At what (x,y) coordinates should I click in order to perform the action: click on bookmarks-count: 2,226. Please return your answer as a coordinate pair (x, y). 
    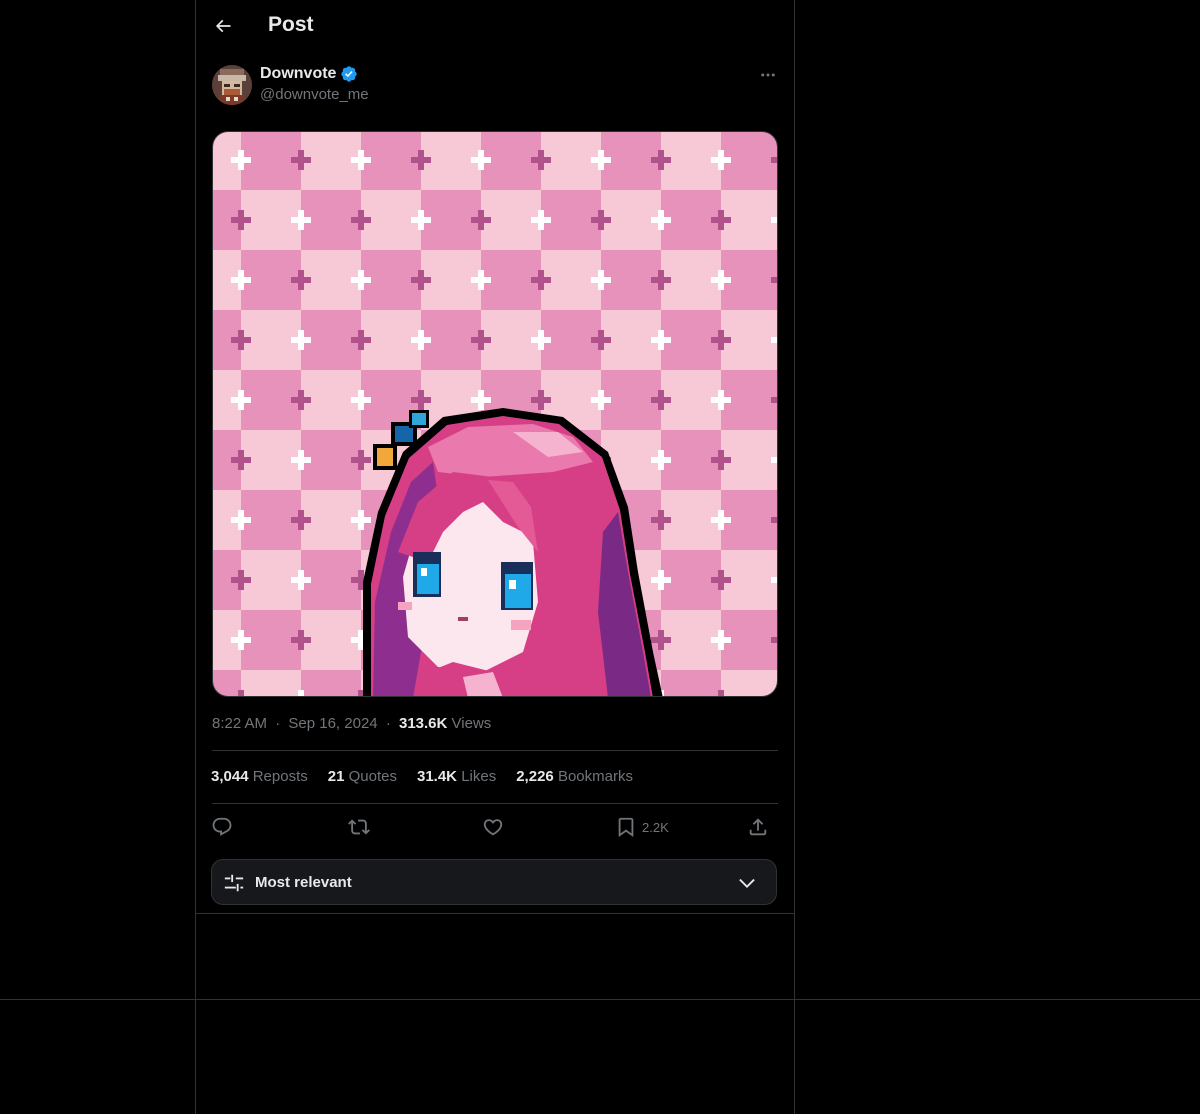
    Looking at the image, I should click on (535, 776).